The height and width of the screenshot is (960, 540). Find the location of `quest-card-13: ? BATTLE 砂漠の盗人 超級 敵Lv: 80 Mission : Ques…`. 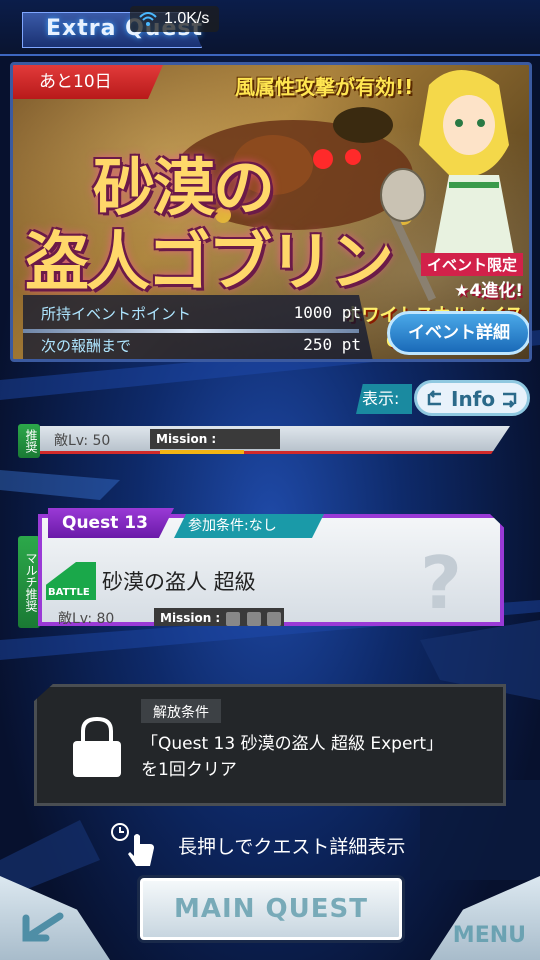

quest-card-13: ? BATTLE 砂漠の盗人 超級 敵Lv: 80 Mission : Ques… is located at coordinates (271, 568).